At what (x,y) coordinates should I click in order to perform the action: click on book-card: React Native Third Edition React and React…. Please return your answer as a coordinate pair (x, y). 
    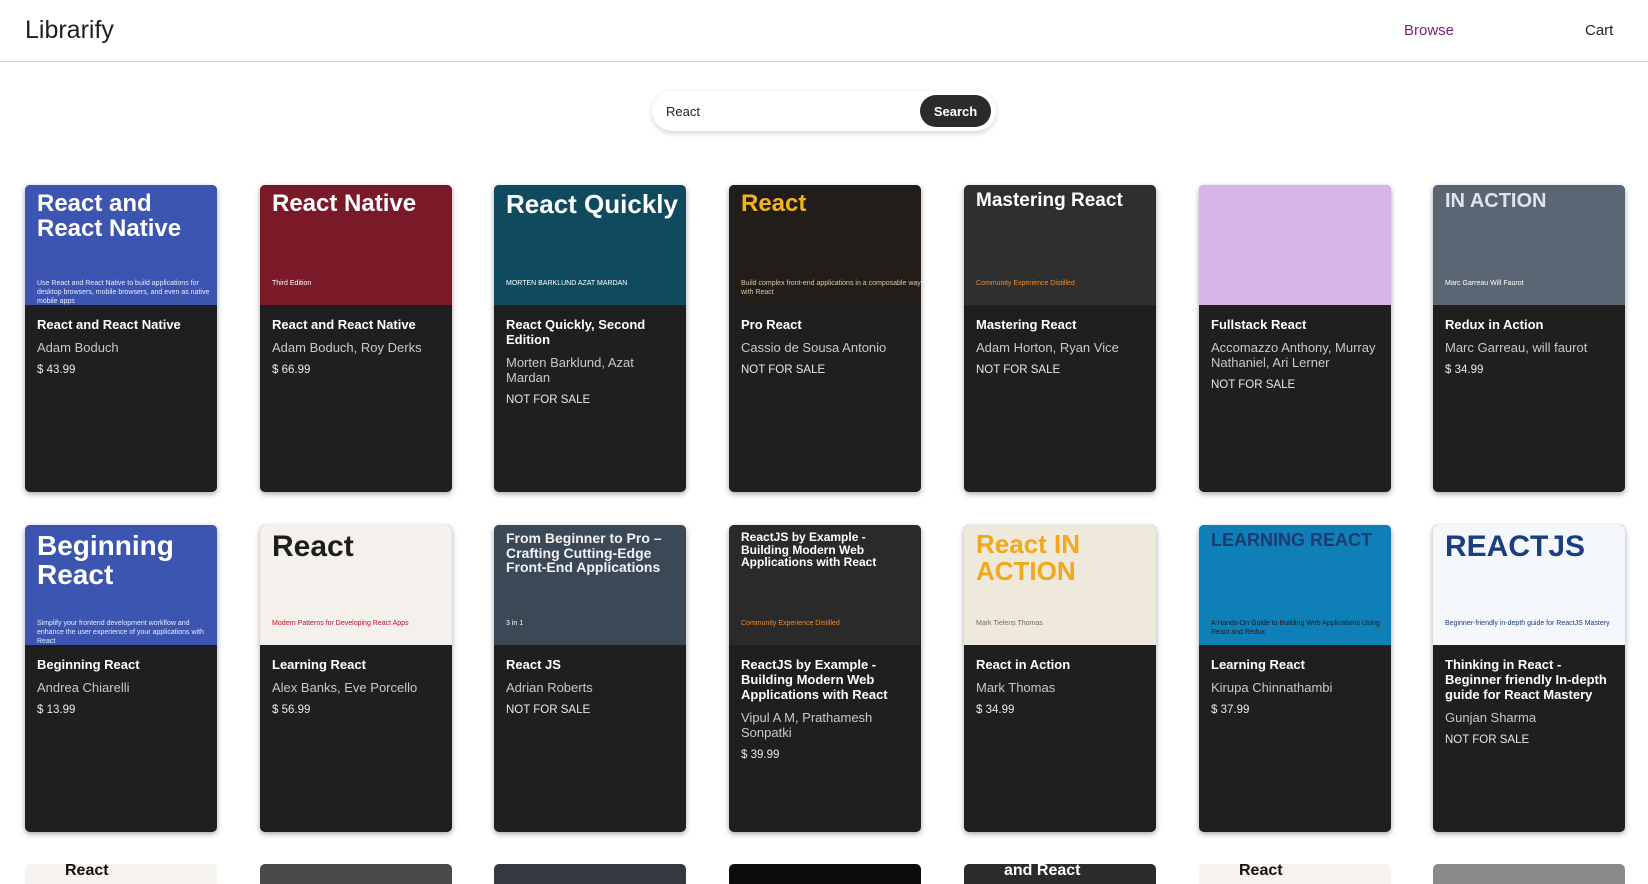
    Looking at the image, I should click on (356, 338).